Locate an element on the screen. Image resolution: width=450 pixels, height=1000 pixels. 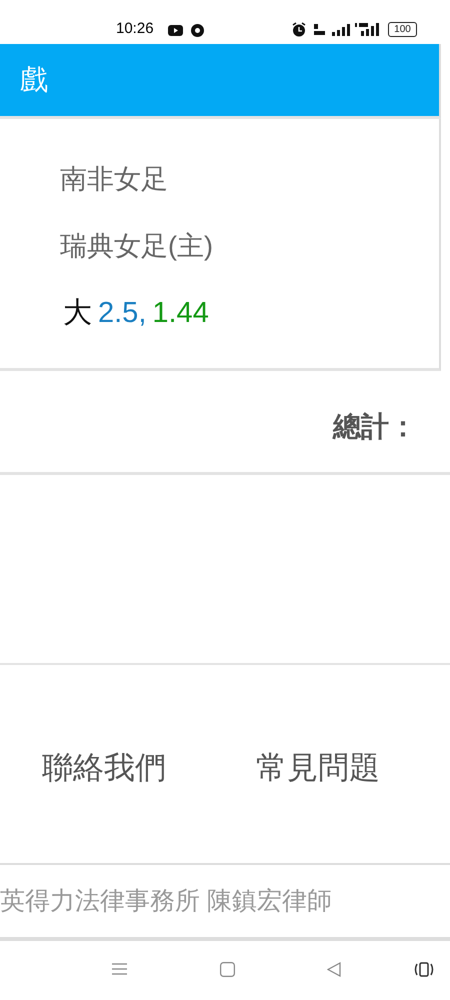
team-name: 南非女足 is located at coordinates (114, 179).